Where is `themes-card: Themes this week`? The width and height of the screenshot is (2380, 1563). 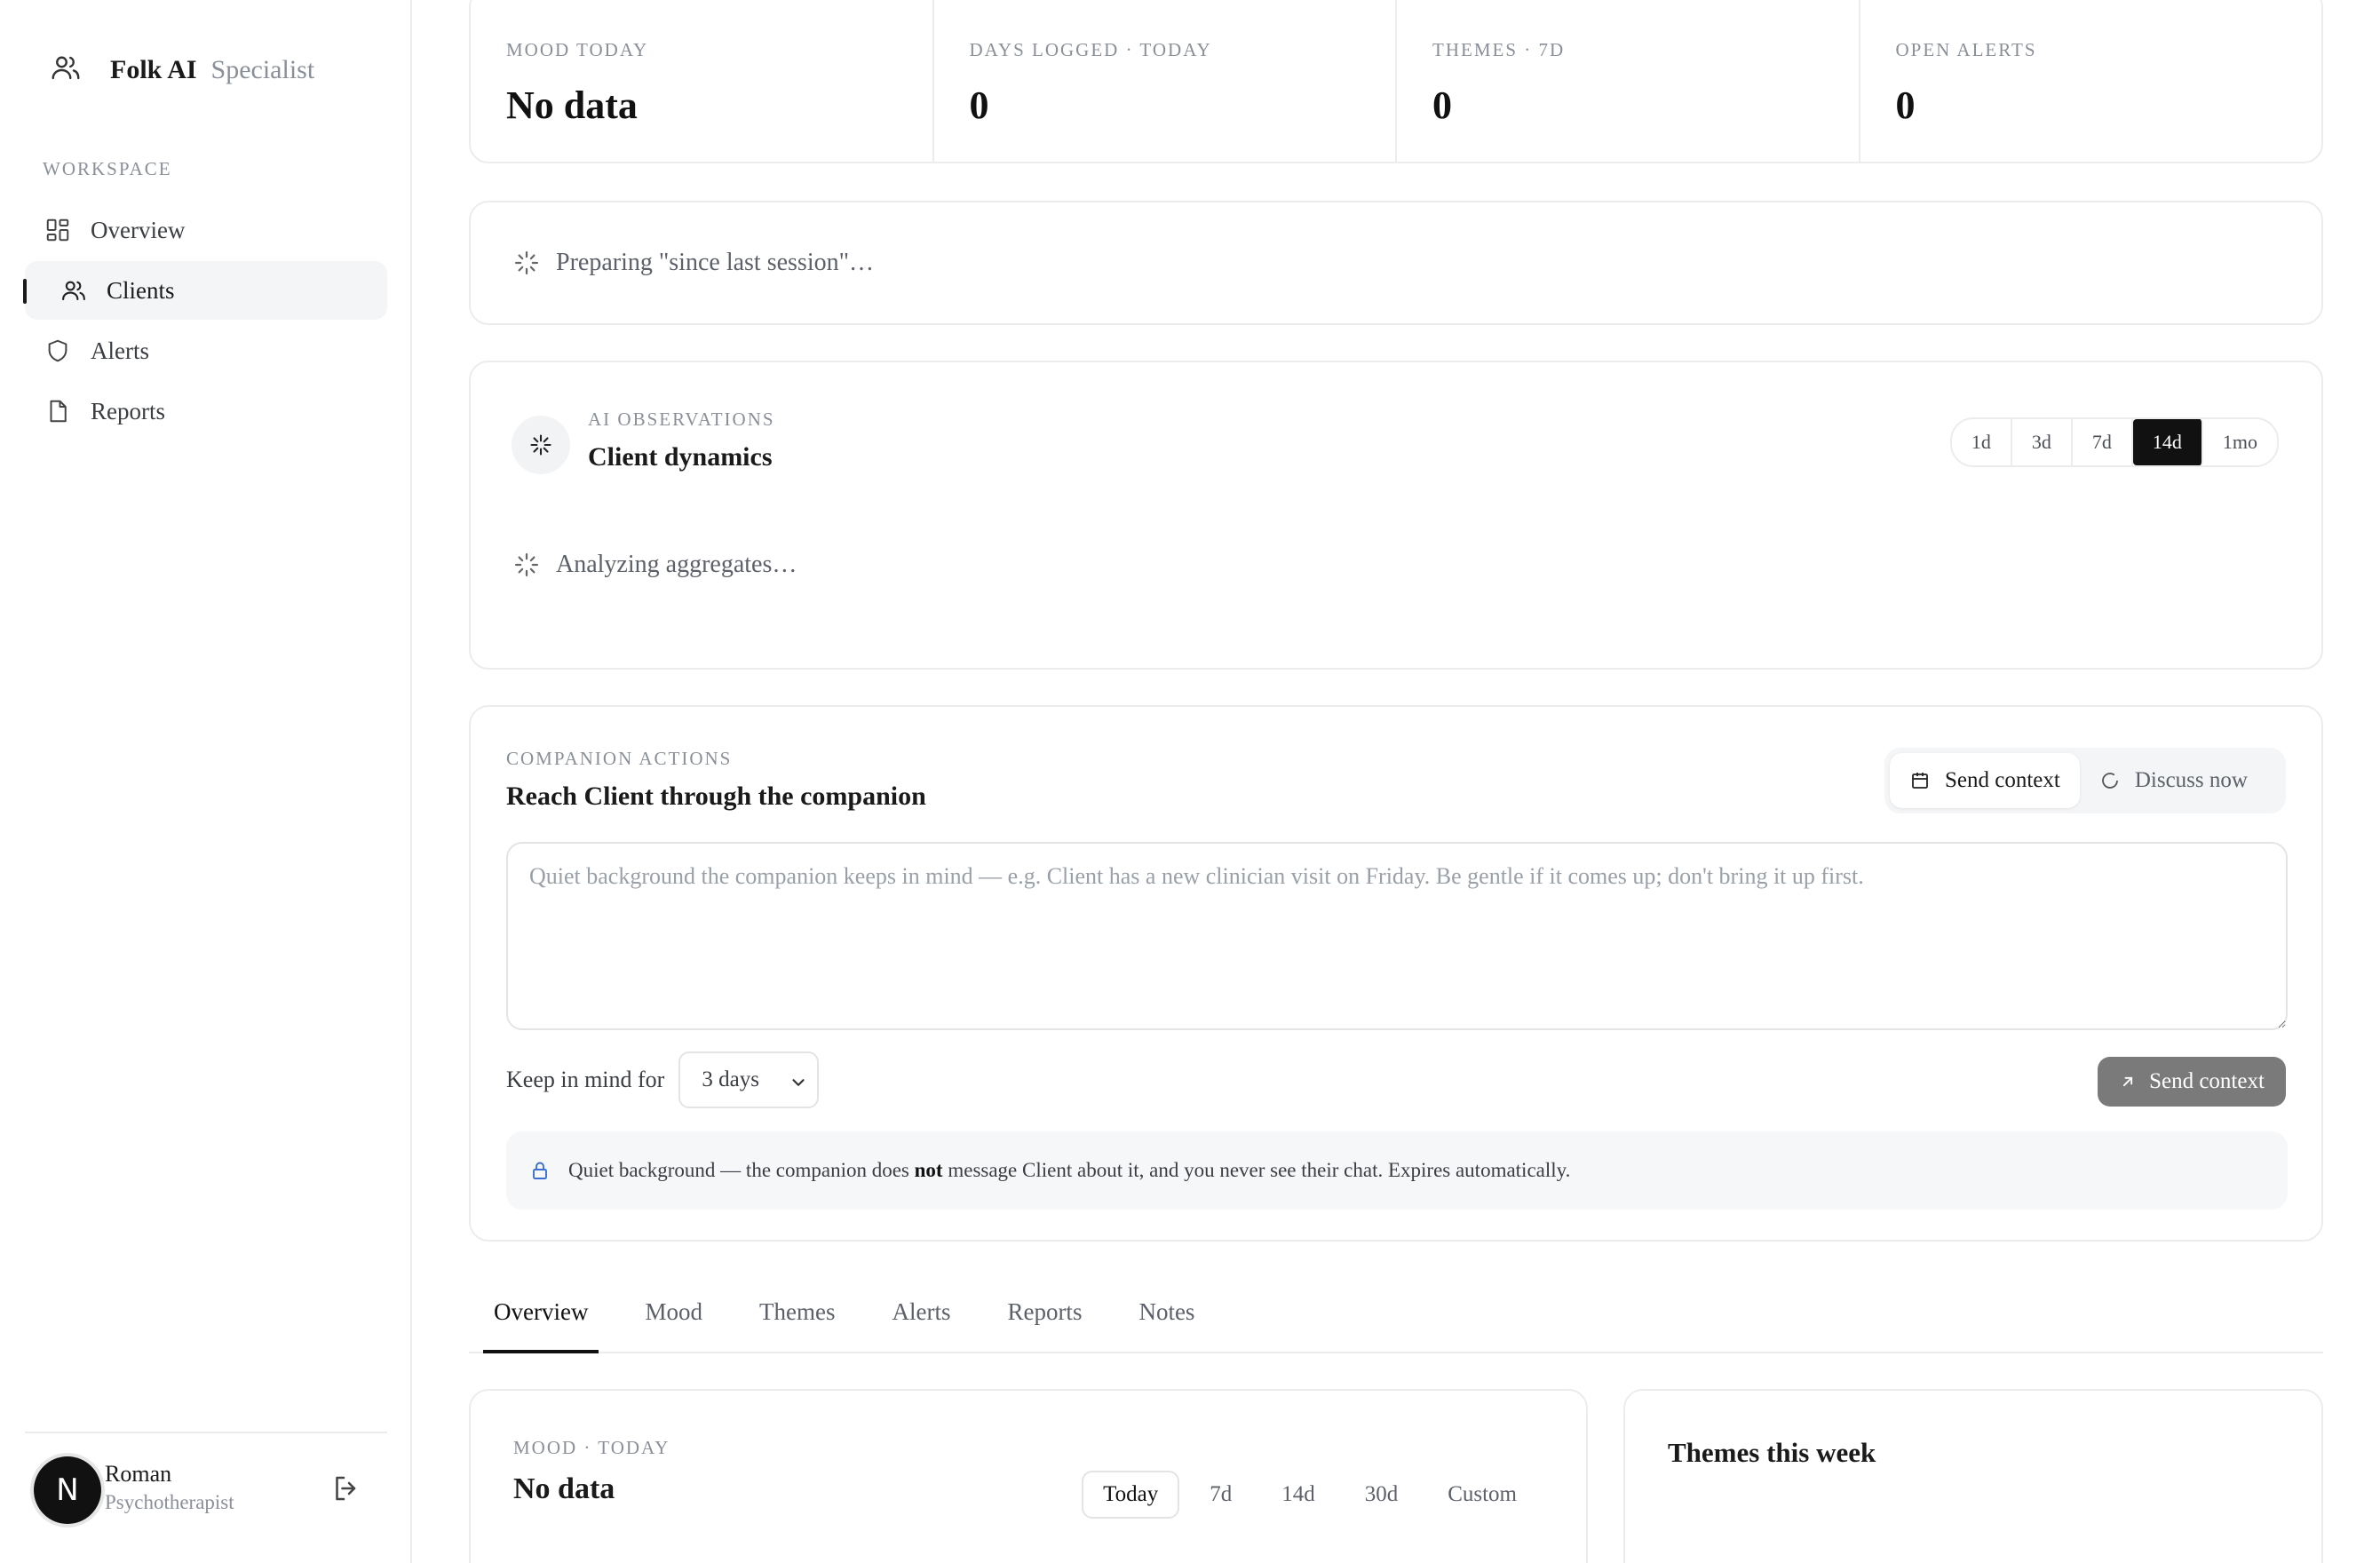
themes-card: Themes this week is located at coordinates (1973, 1476).